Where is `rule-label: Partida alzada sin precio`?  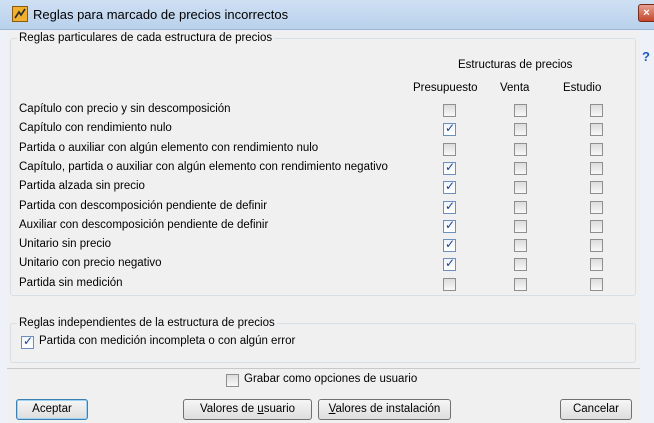 rule-label: Partida alzada sin precio is located at coordinates (82, 186).